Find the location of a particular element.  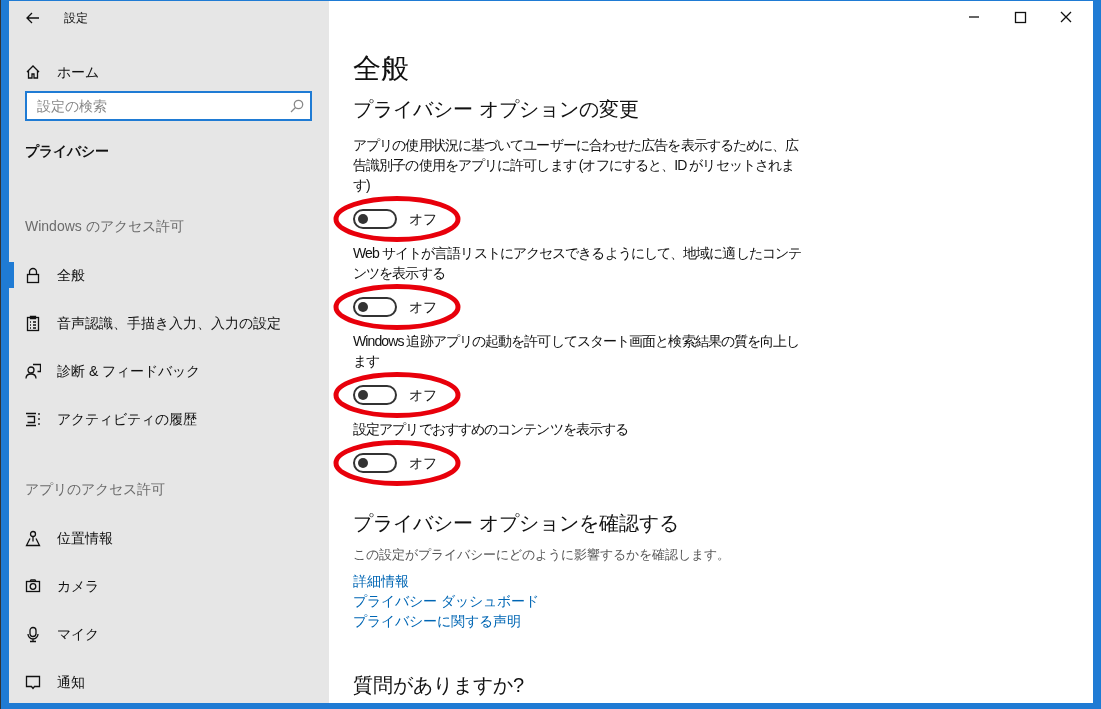

nav-item: アクティビティの履歴 is located at coordinates (127, 419).